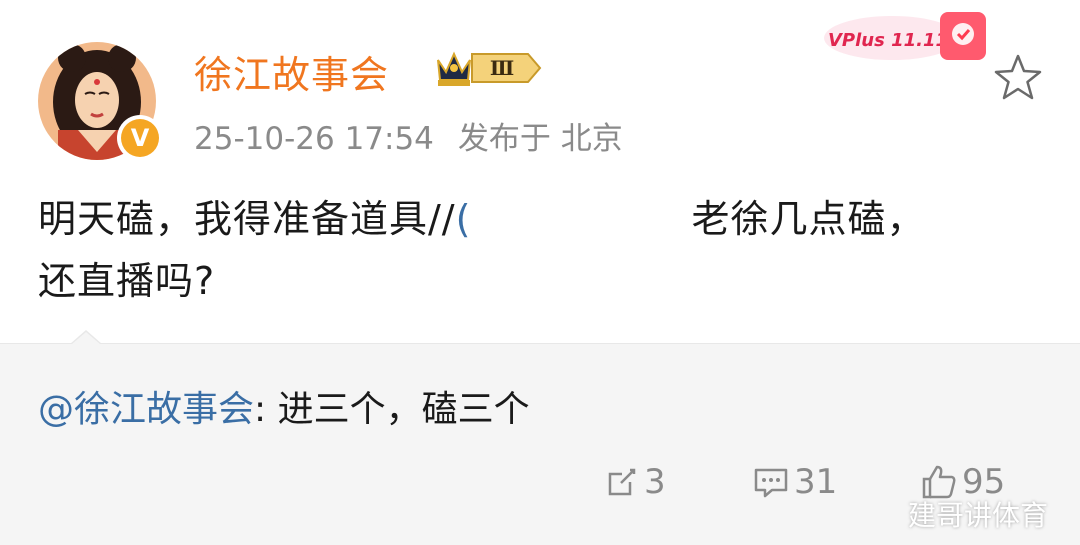 The image size is (1080, 545). I want to click on post-text-part1: 明天磕，我得准备道具//, so click(247, 219).